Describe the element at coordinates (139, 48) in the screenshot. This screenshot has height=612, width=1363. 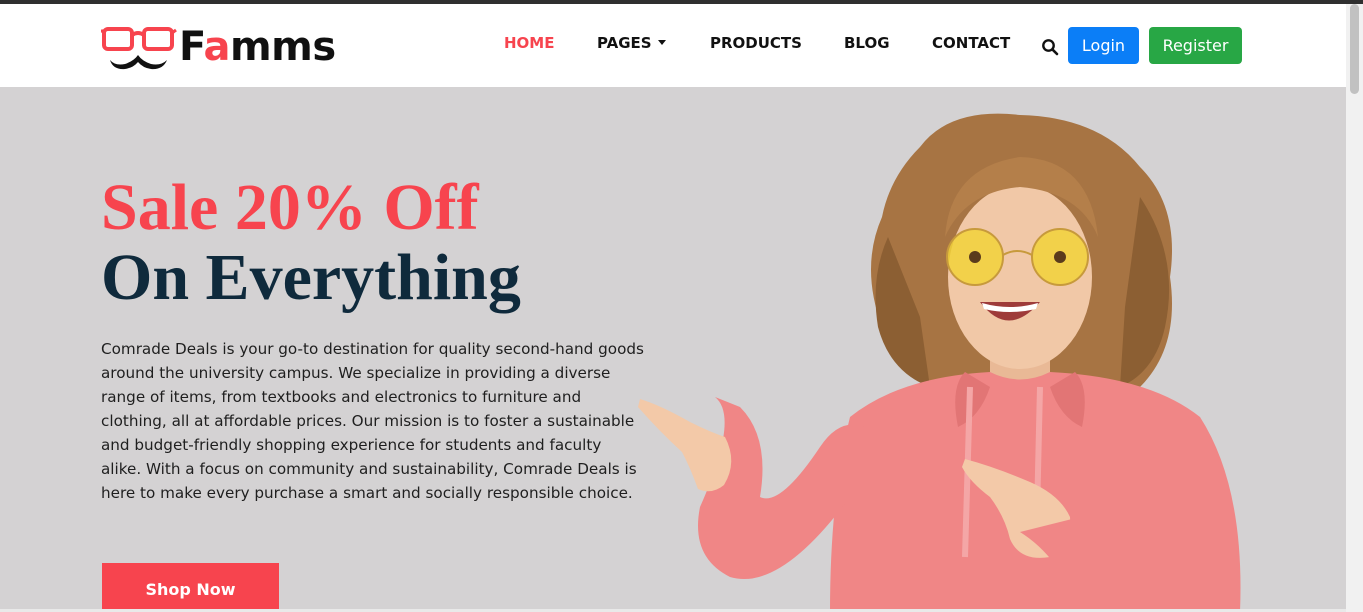
I see `glasses-mustache-icon` at that location.